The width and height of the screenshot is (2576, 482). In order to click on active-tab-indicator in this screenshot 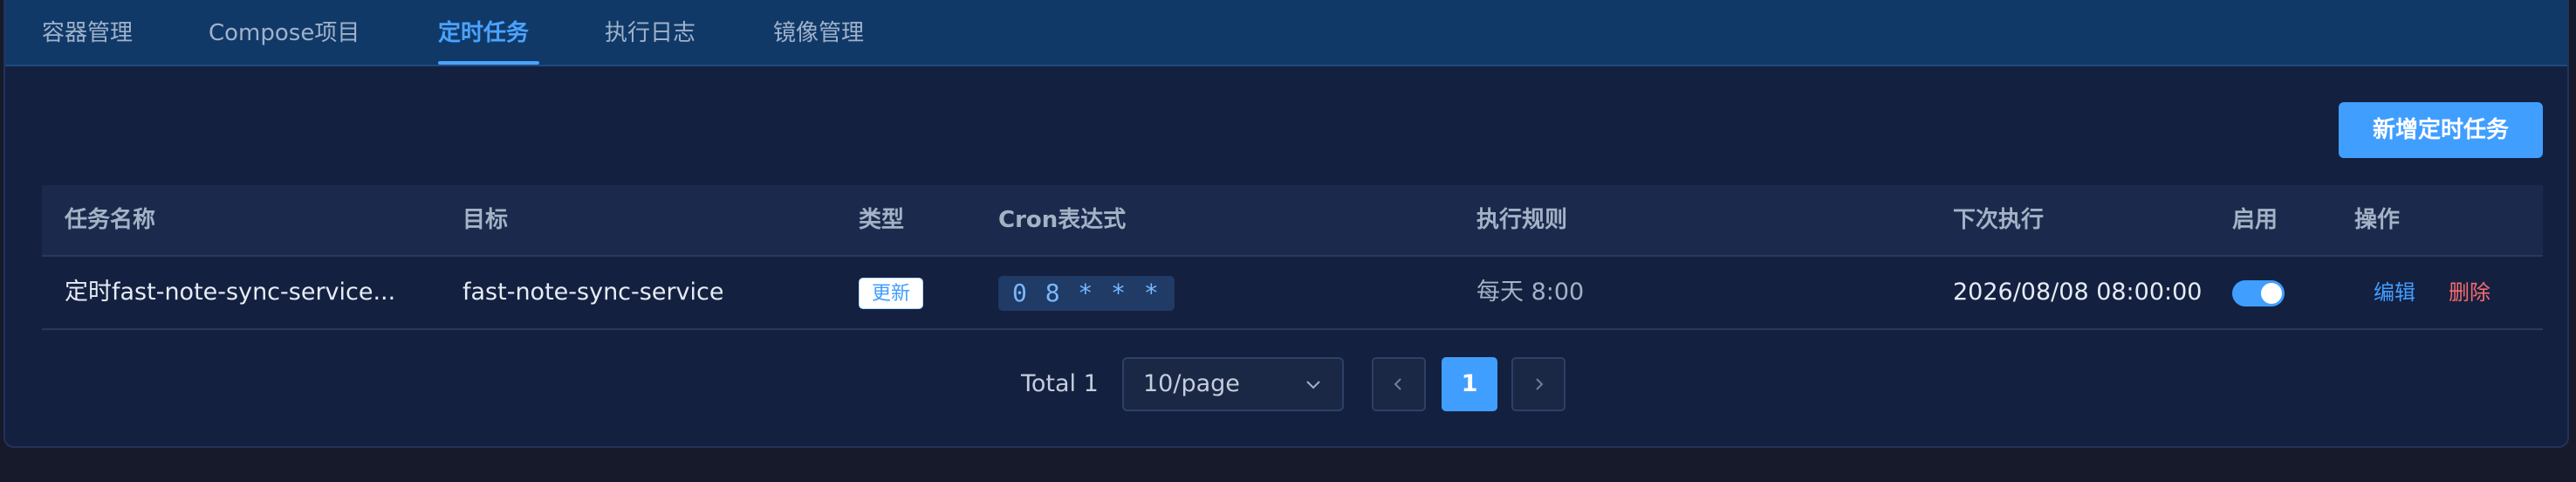, I will do `click(489, 63)`.